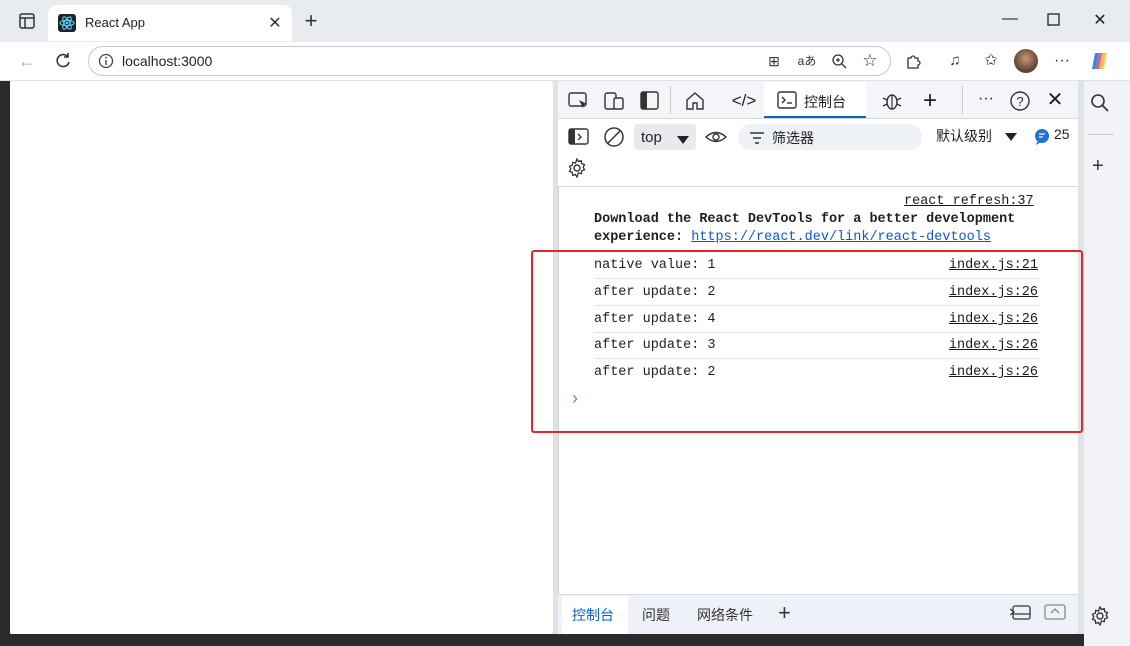 This screenshot has height=646, width=1130. Describe the element at coordinates (67, 23) in the screenshot. I see `react-logo-icon` at that location.